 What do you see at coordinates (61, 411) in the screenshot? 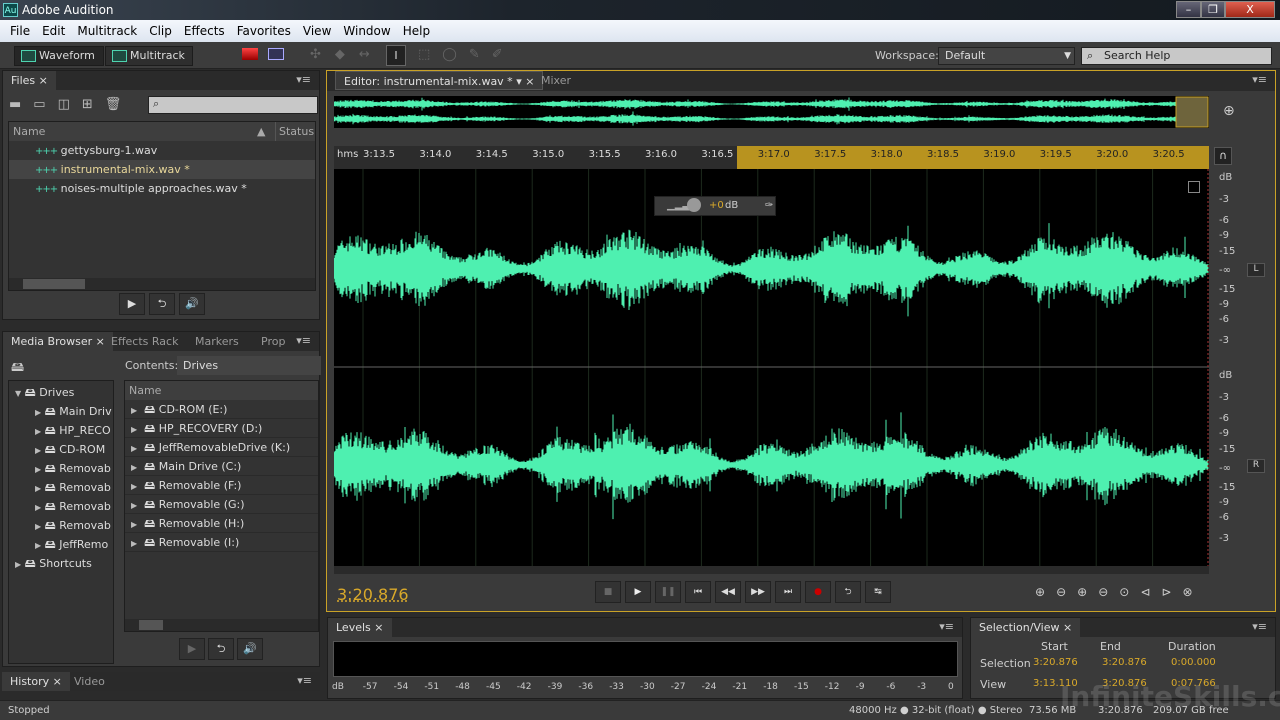
I see `tree-item: ▶ 🖴 Main Driv` at bounding box center [61, 411].